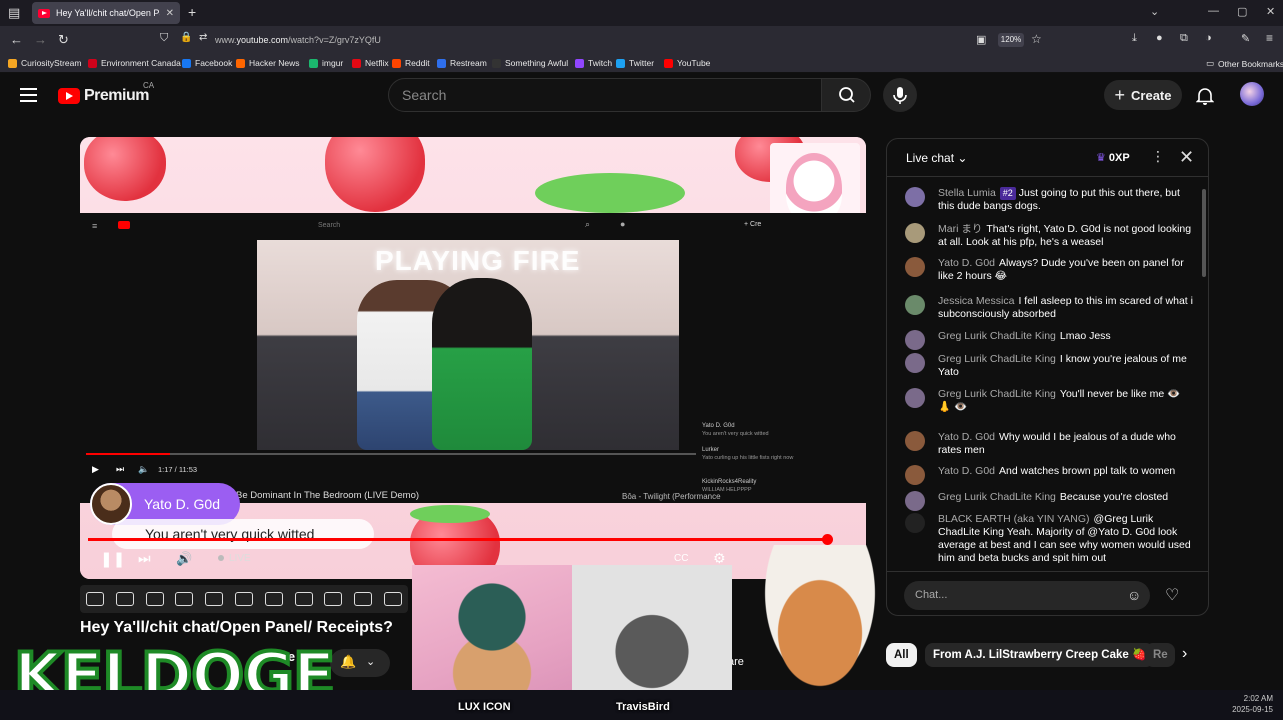 Image resolution: width=1283 pixels, height=720 pixels. What do you see at coordinates (363, 599) in the screenshot?
I see `keyboard-icon` at bounding box center [363, 599].